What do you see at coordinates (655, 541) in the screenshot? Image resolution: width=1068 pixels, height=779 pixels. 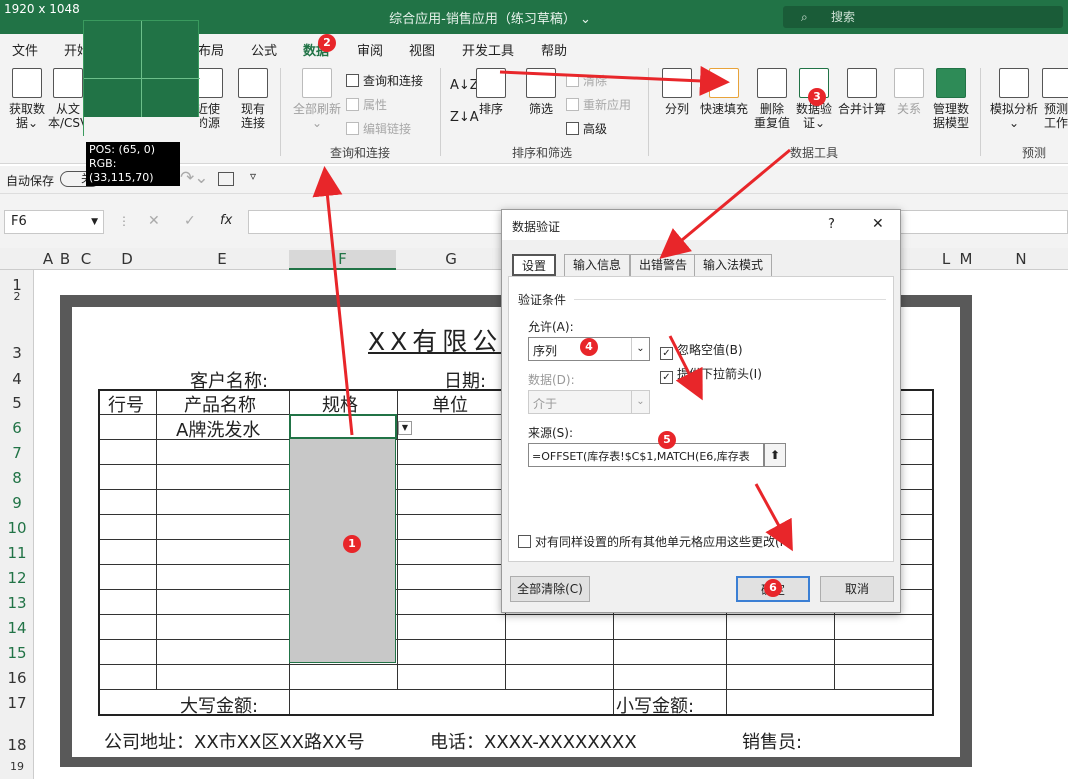 I see `apply-all-checkbox: 对有同样设置的所有其他单元格应用这些更改(P)` at bounding box center [655, 541].